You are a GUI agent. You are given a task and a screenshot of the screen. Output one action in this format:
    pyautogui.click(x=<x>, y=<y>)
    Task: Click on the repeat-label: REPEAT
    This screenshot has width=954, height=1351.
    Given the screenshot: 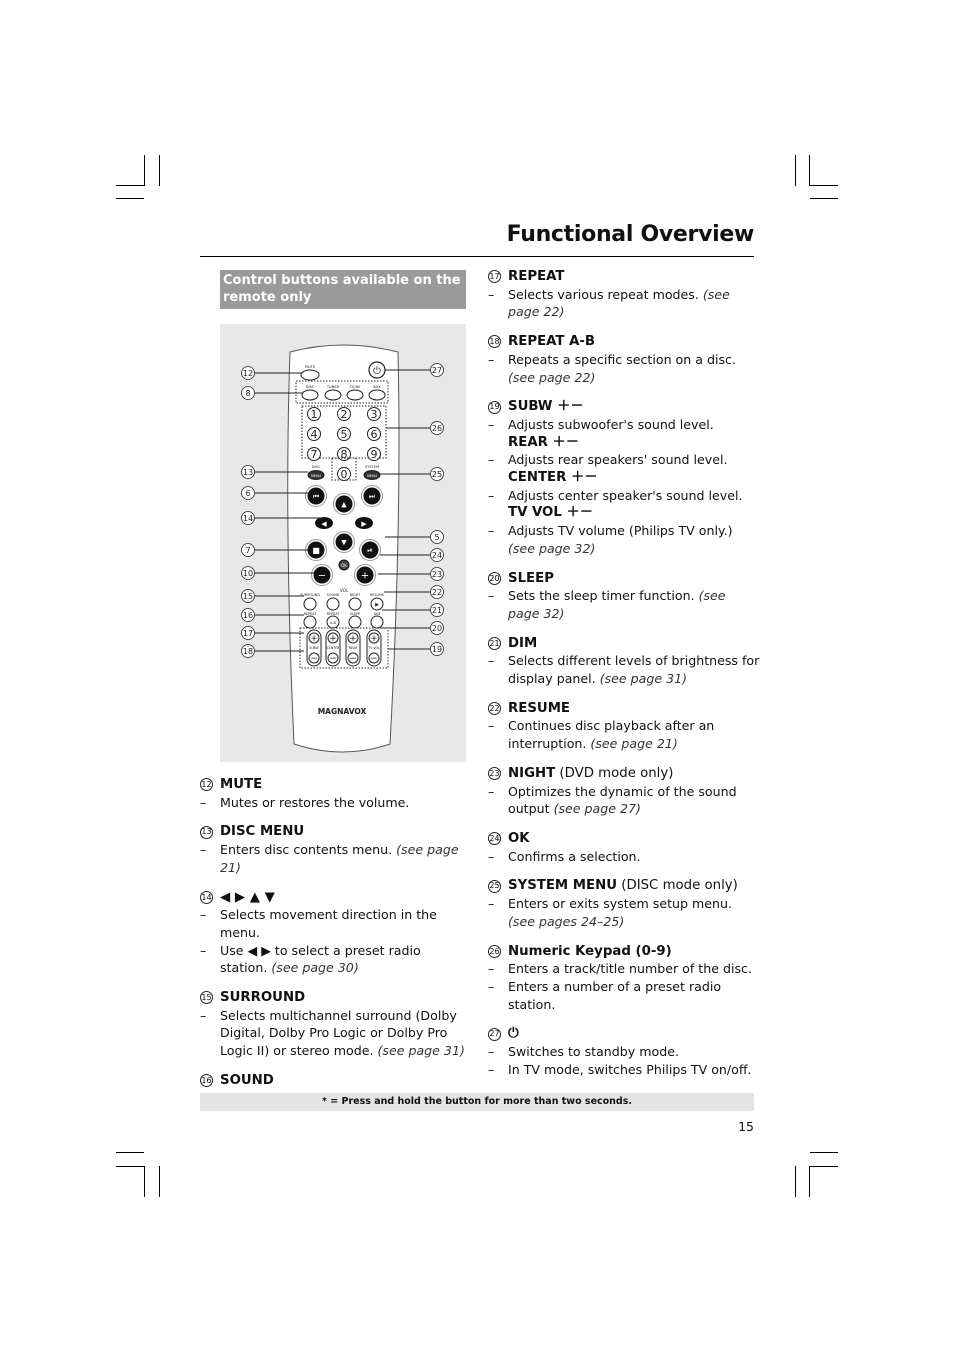 What is the action you would take?
    pyautogui.click(x=311, y=614)
    